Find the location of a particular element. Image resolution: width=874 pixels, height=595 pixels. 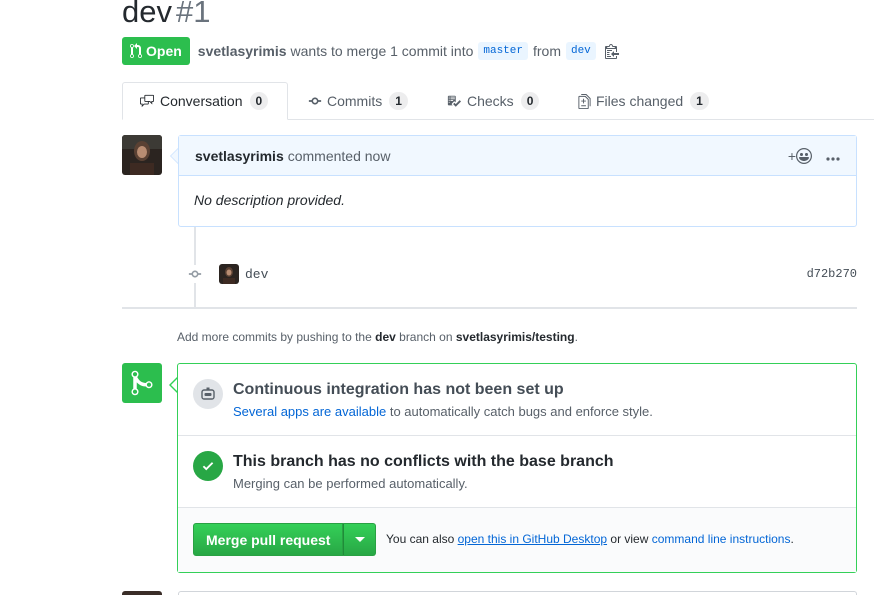

robot-icon is located at coordinates (208, 393).